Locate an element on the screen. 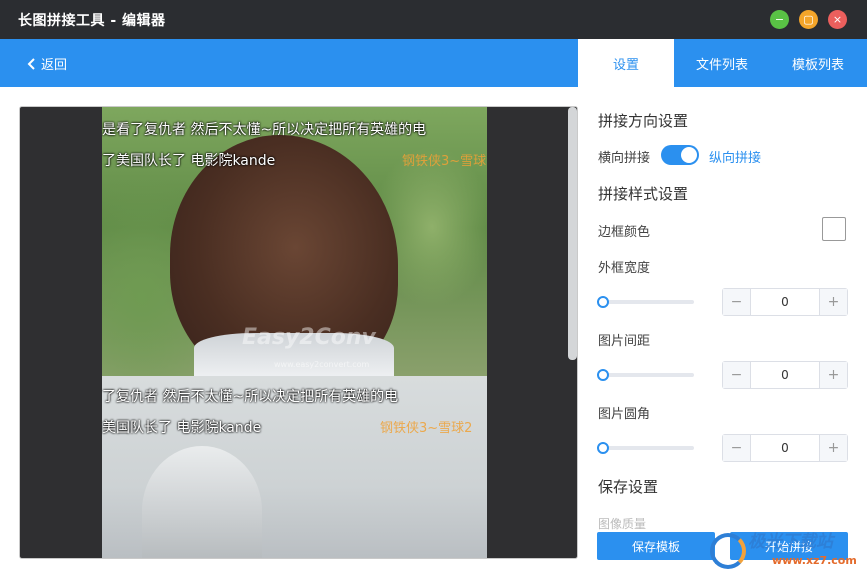  maximize-icon: ▢ is located at coordinates (808, 19).